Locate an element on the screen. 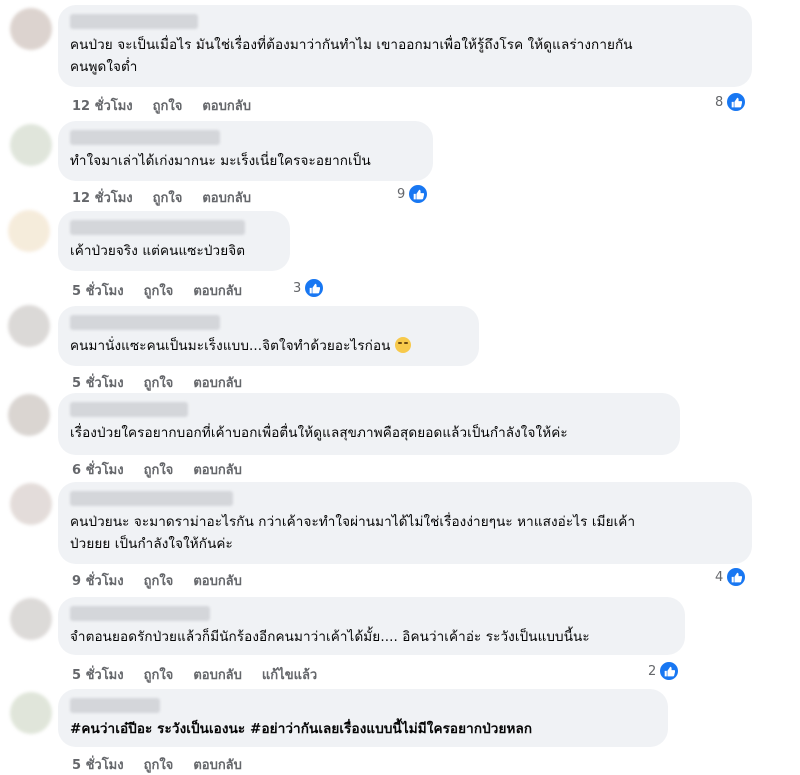  reaction-number: 2 is located at coordinates (652, 671).